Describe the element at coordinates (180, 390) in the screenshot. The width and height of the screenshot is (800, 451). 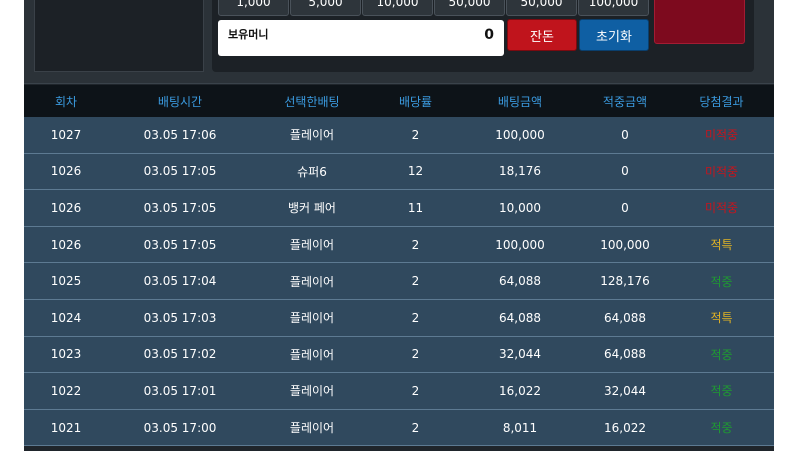
I see `cell-time: 03.05 17:01` at that location.